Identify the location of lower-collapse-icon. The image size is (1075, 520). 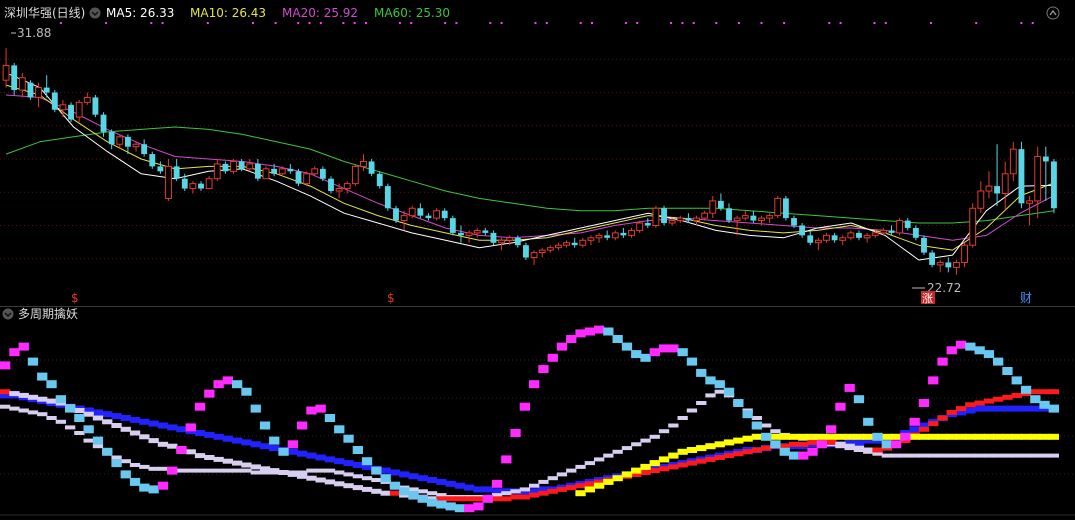
(8, 314).